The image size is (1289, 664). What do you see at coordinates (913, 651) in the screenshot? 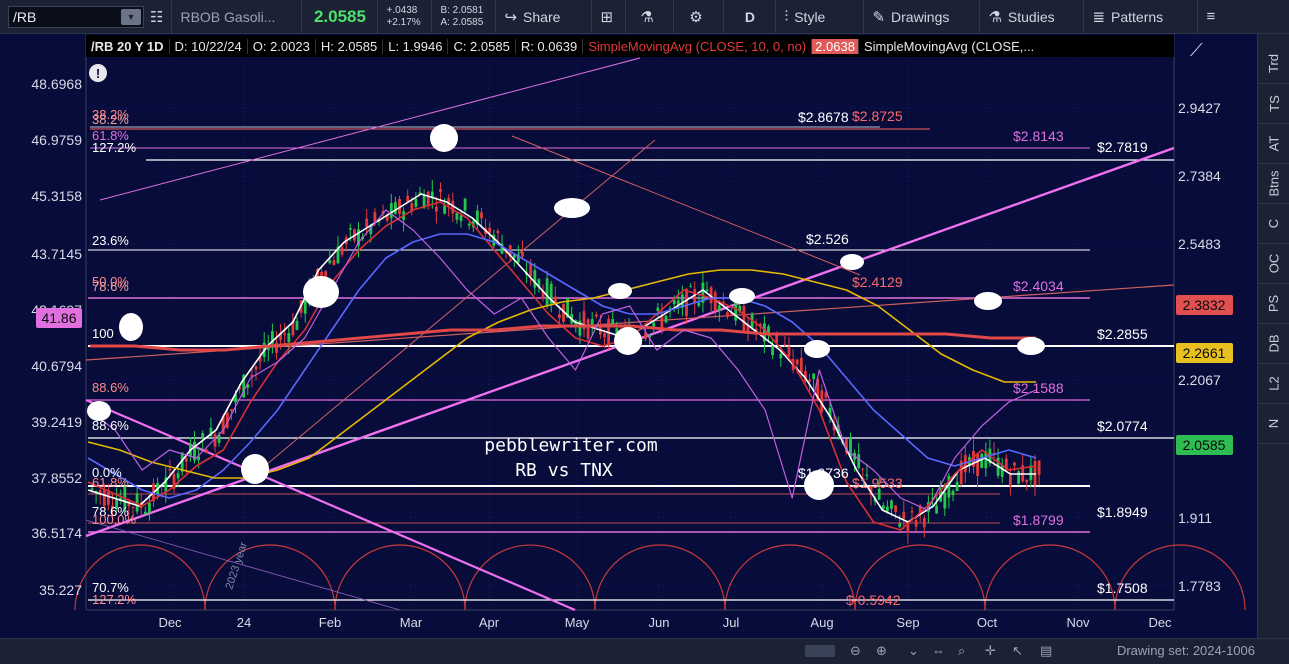
I see `chevron-down-icon: ⌄` at bounding box center [913, 651].